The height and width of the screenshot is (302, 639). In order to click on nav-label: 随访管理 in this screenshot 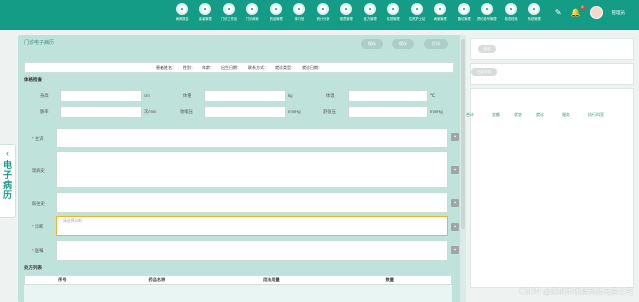, I will do `click(464, 19)`.